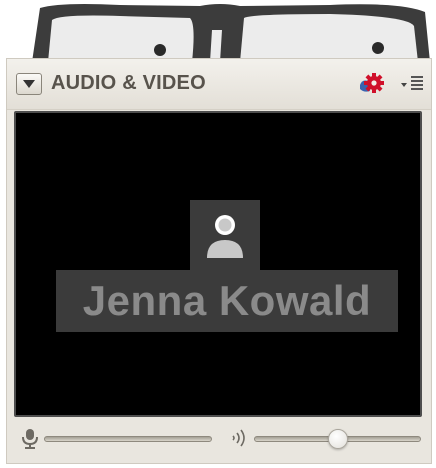 This screenshot has width=436, height=468. I want to click on background-glasses-illustration, so click(218, 31).